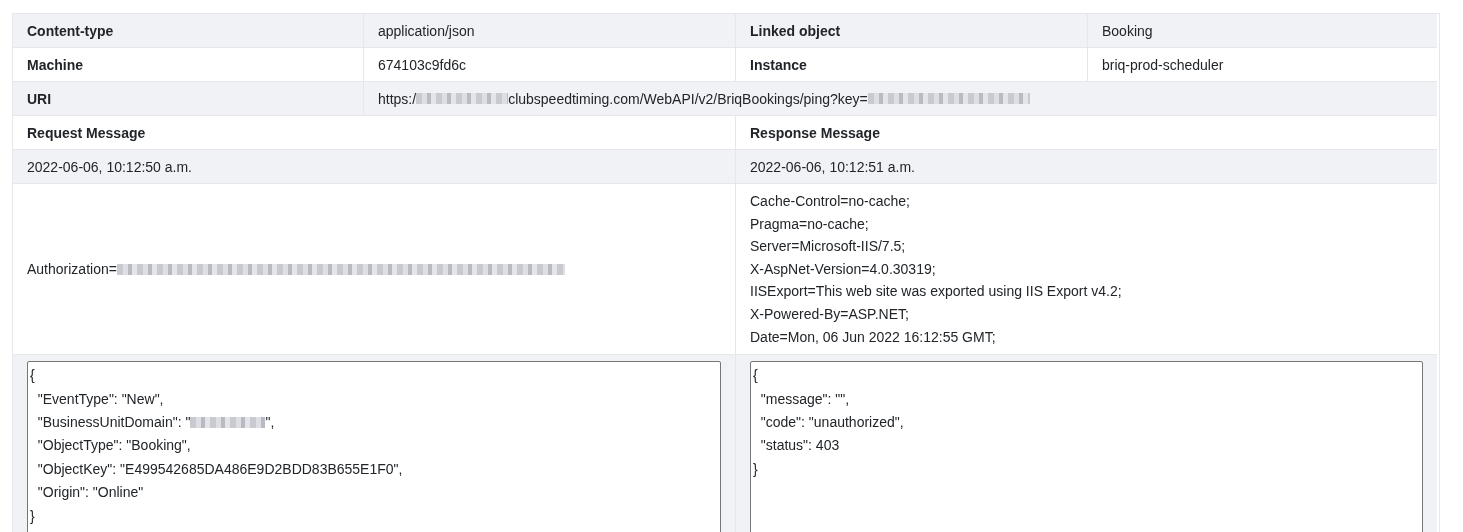  I want to click on field-label: URI, so click(39, 98).